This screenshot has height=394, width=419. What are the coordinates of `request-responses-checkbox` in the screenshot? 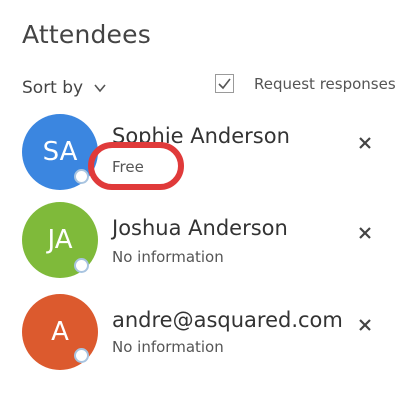 It's located at (224, 83).